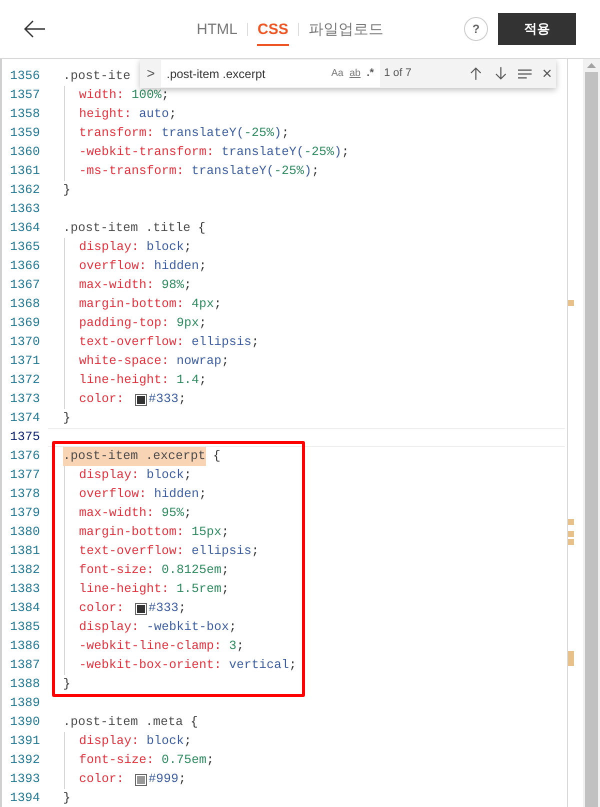 The image size is (600, 807). I want to click on line-number: 1389, so click(24, 703).